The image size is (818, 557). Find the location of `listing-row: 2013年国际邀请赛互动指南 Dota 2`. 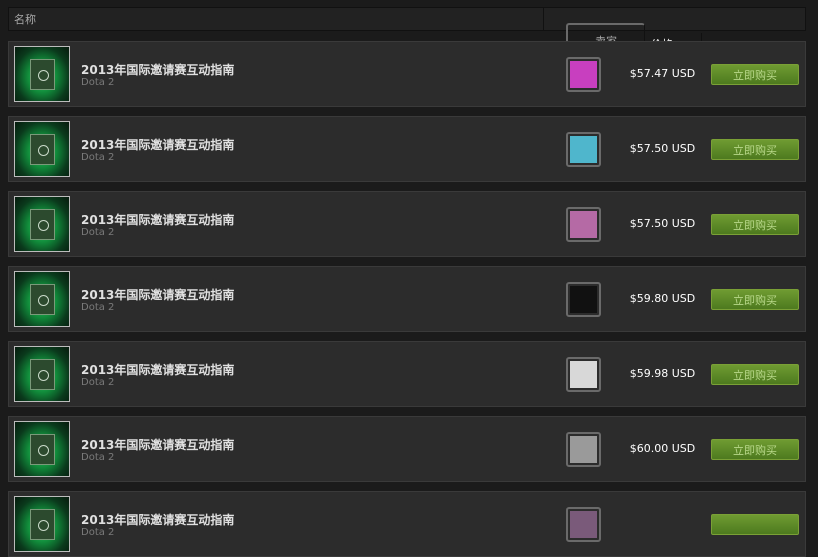

listing-row: 2013年国际邀请赛互动指南 Dota 2 is located at coordinates (407, 524).